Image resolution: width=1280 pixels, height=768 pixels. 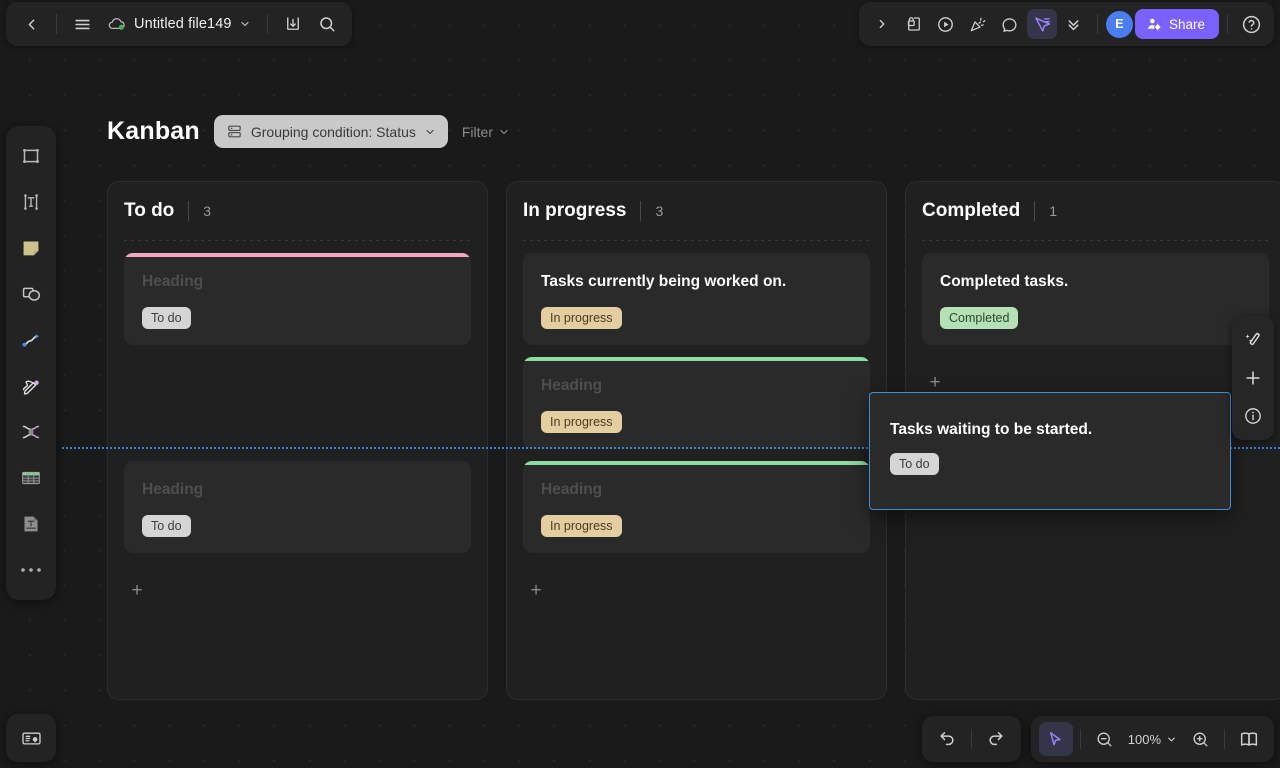 I want to click on more-tools-button, so click(x=31, y=570).